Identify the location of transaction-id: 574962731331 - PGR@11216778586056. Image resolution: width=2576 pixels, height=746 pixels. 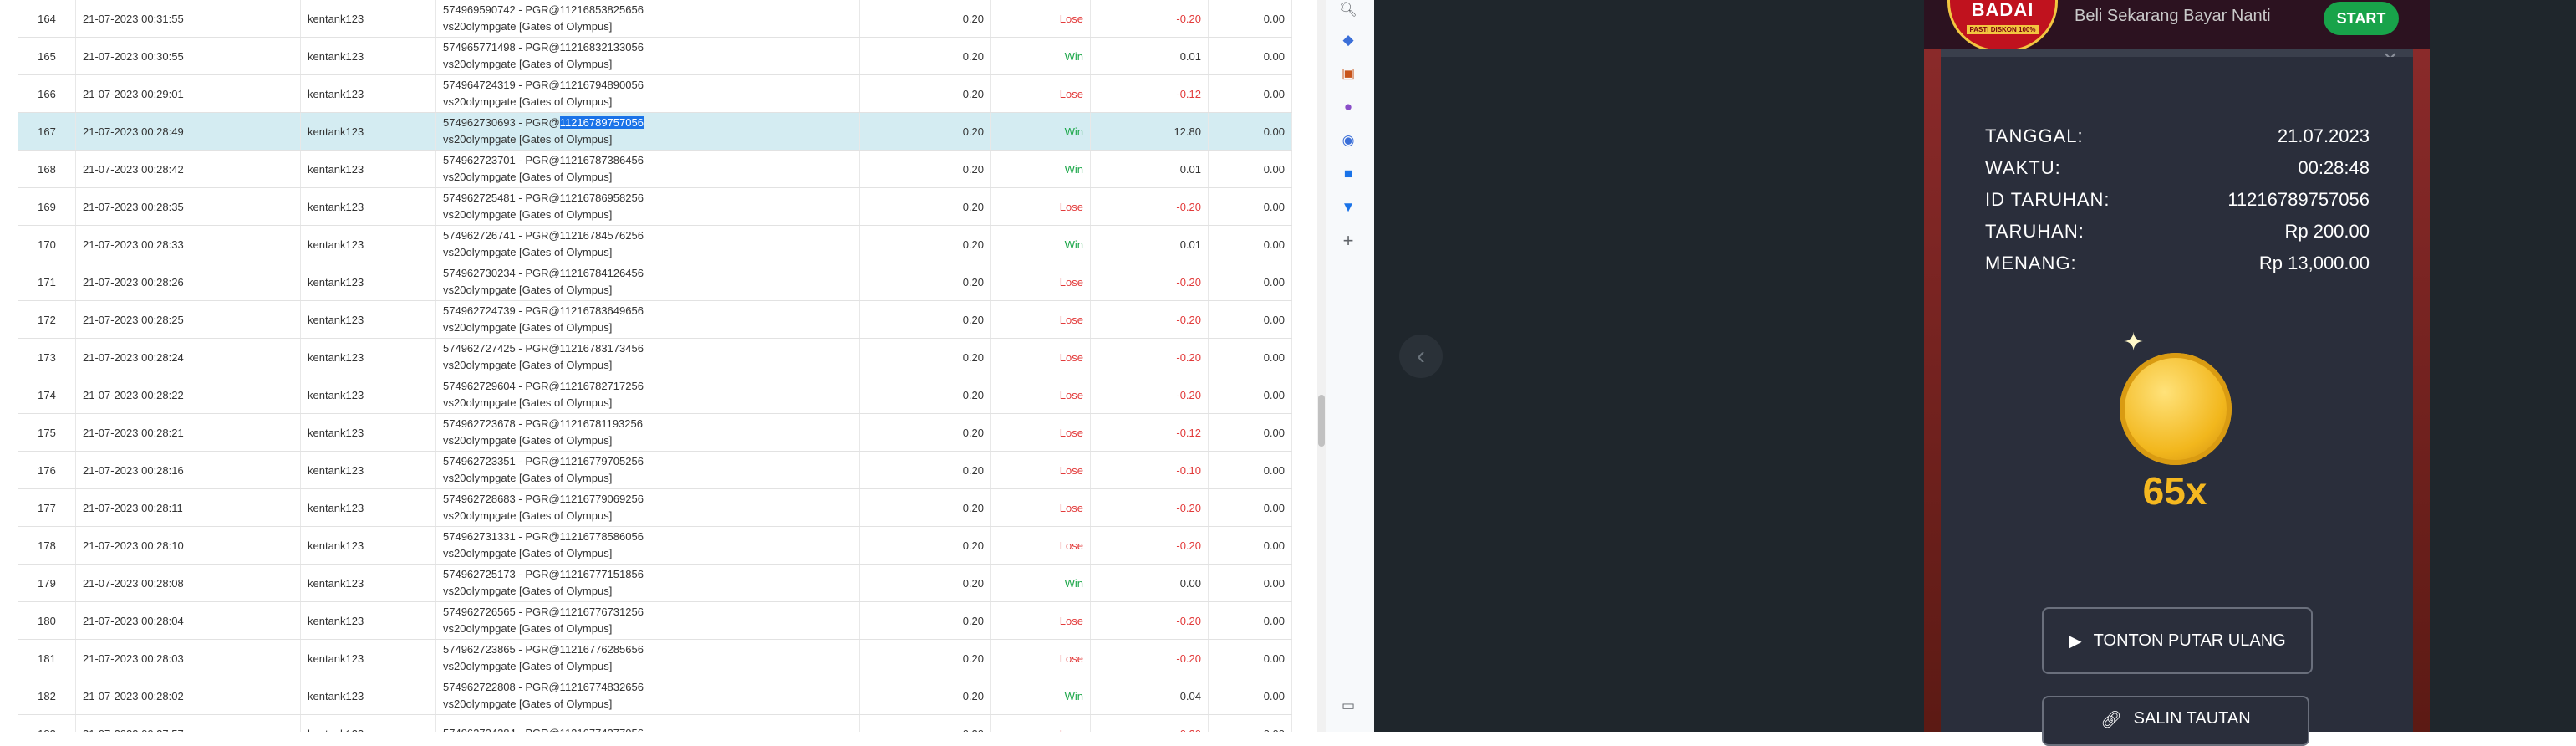
(648, 537).